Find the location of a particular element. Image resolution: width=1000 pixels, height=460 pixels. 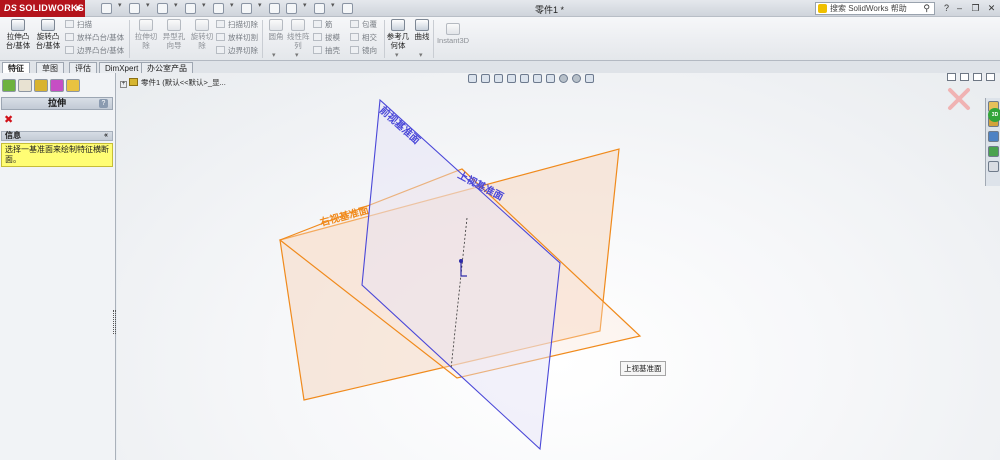

open-icon is located at coordinates (134, 8).